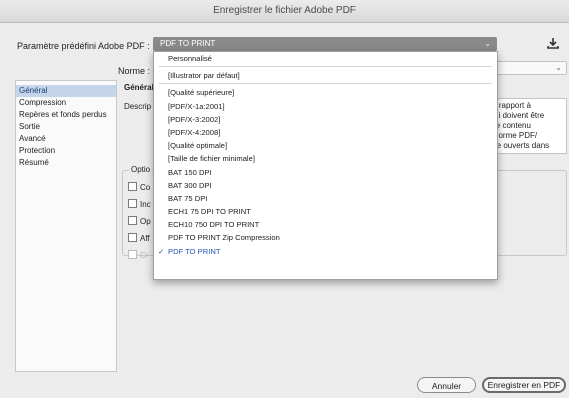  I want to click on general-heading: Général, so click(139, 87).